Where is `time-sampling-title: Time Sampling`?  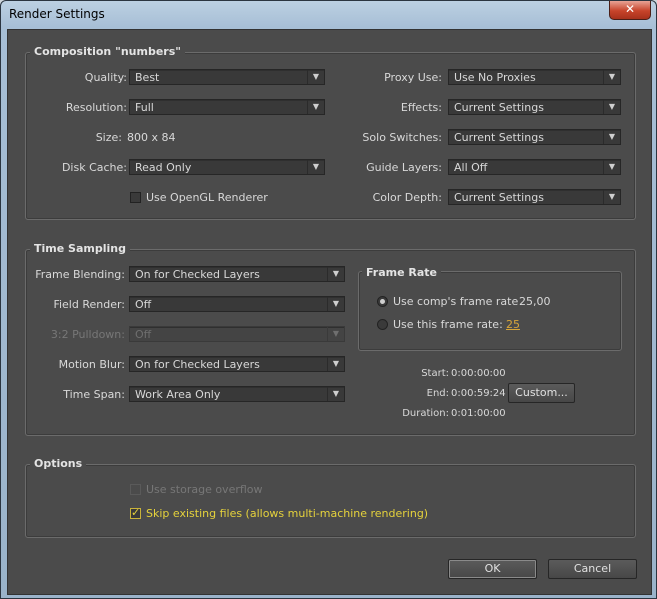
time-sampling-title: Time Sampling is located at coordinates (80, 248).